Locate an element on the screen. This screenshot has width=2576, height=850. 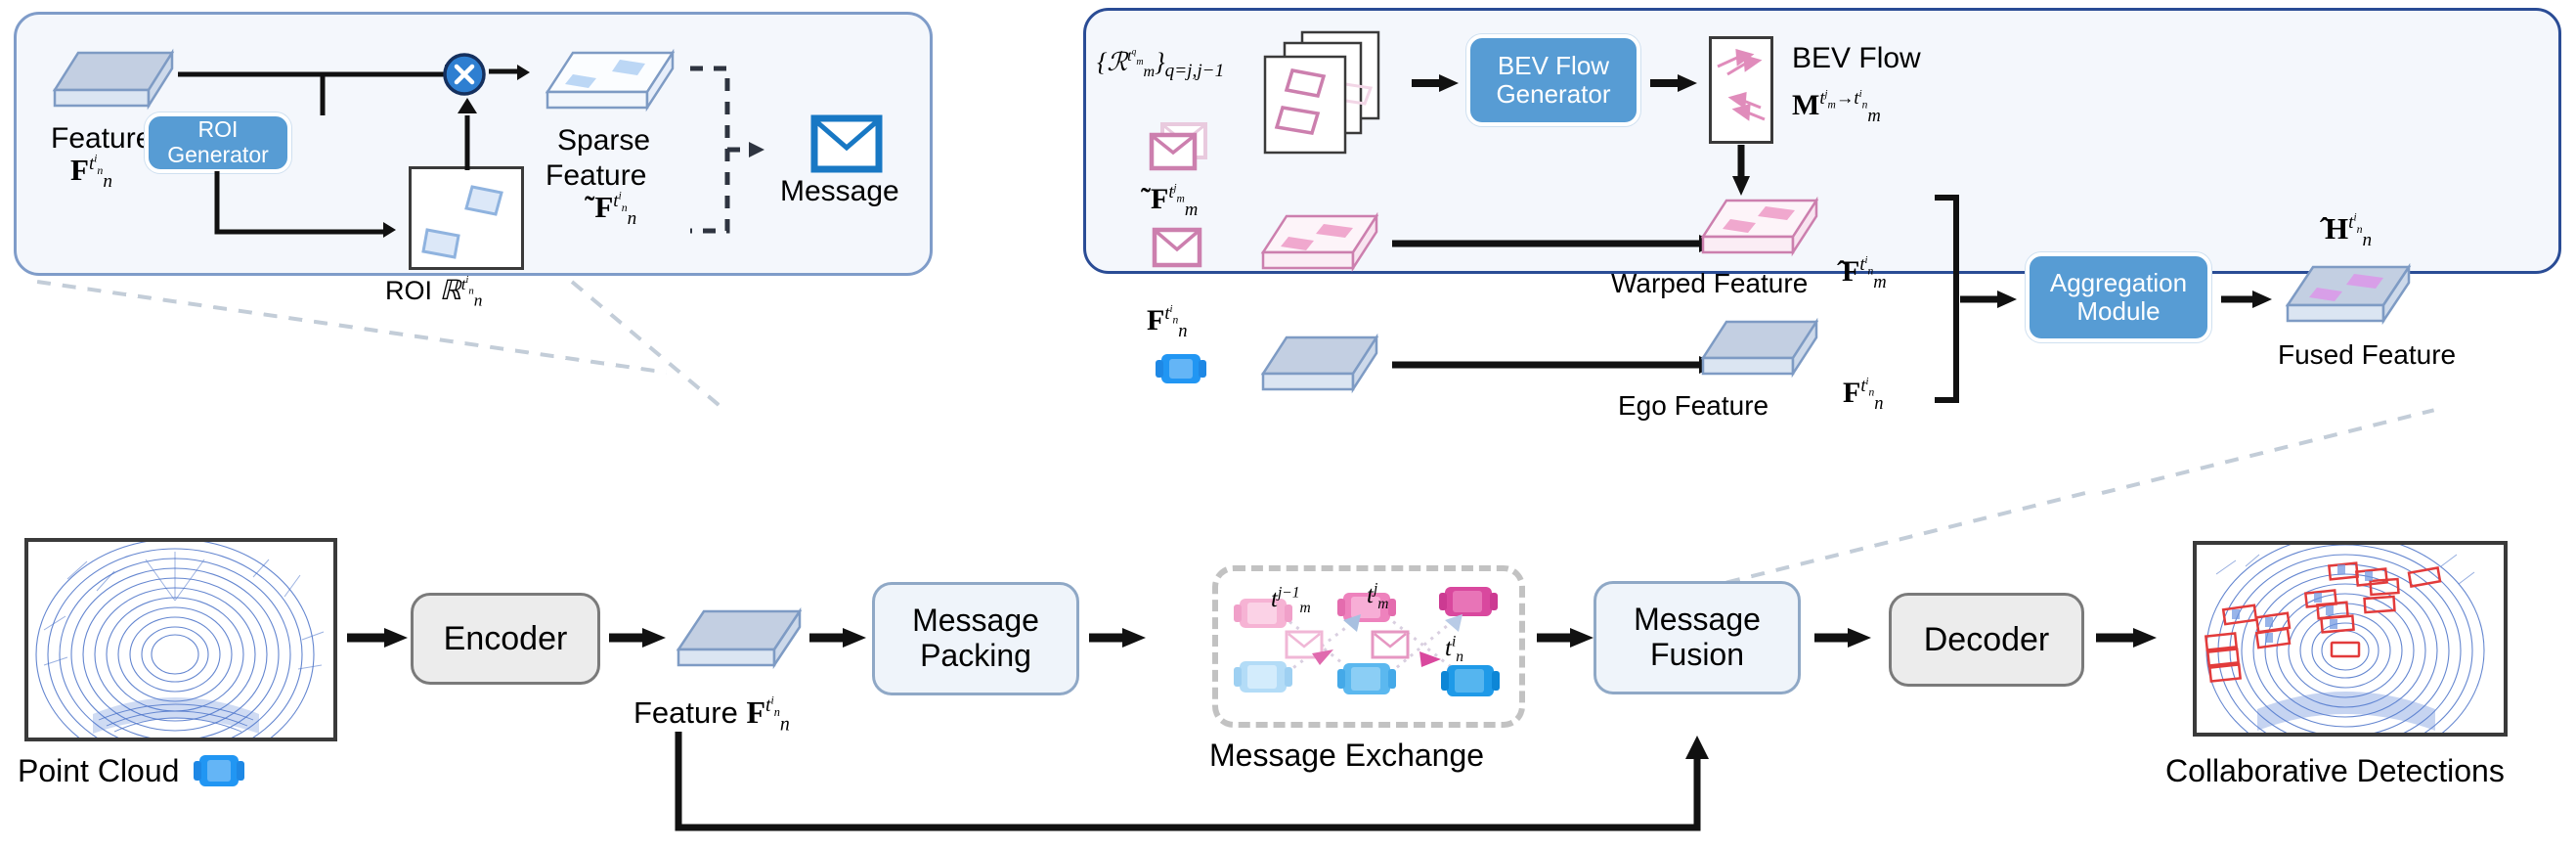
roi-envelope-icon-pair is located at coordinates (1179, 146).